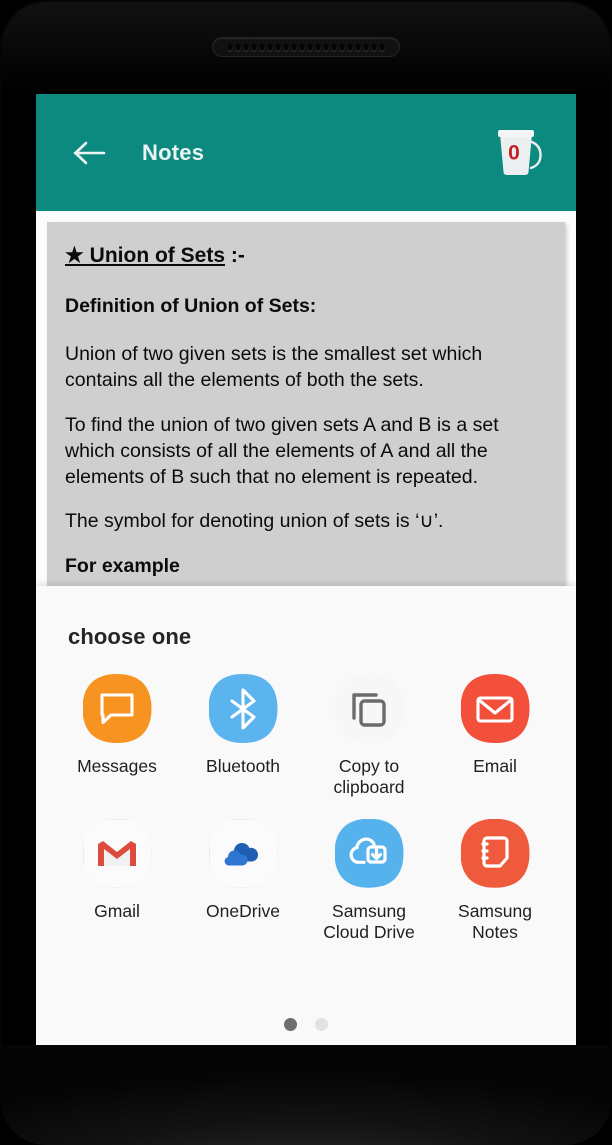 This screenshot has height=1145, width=612. I want to click on share-target-label: Email, so click(495, 766).